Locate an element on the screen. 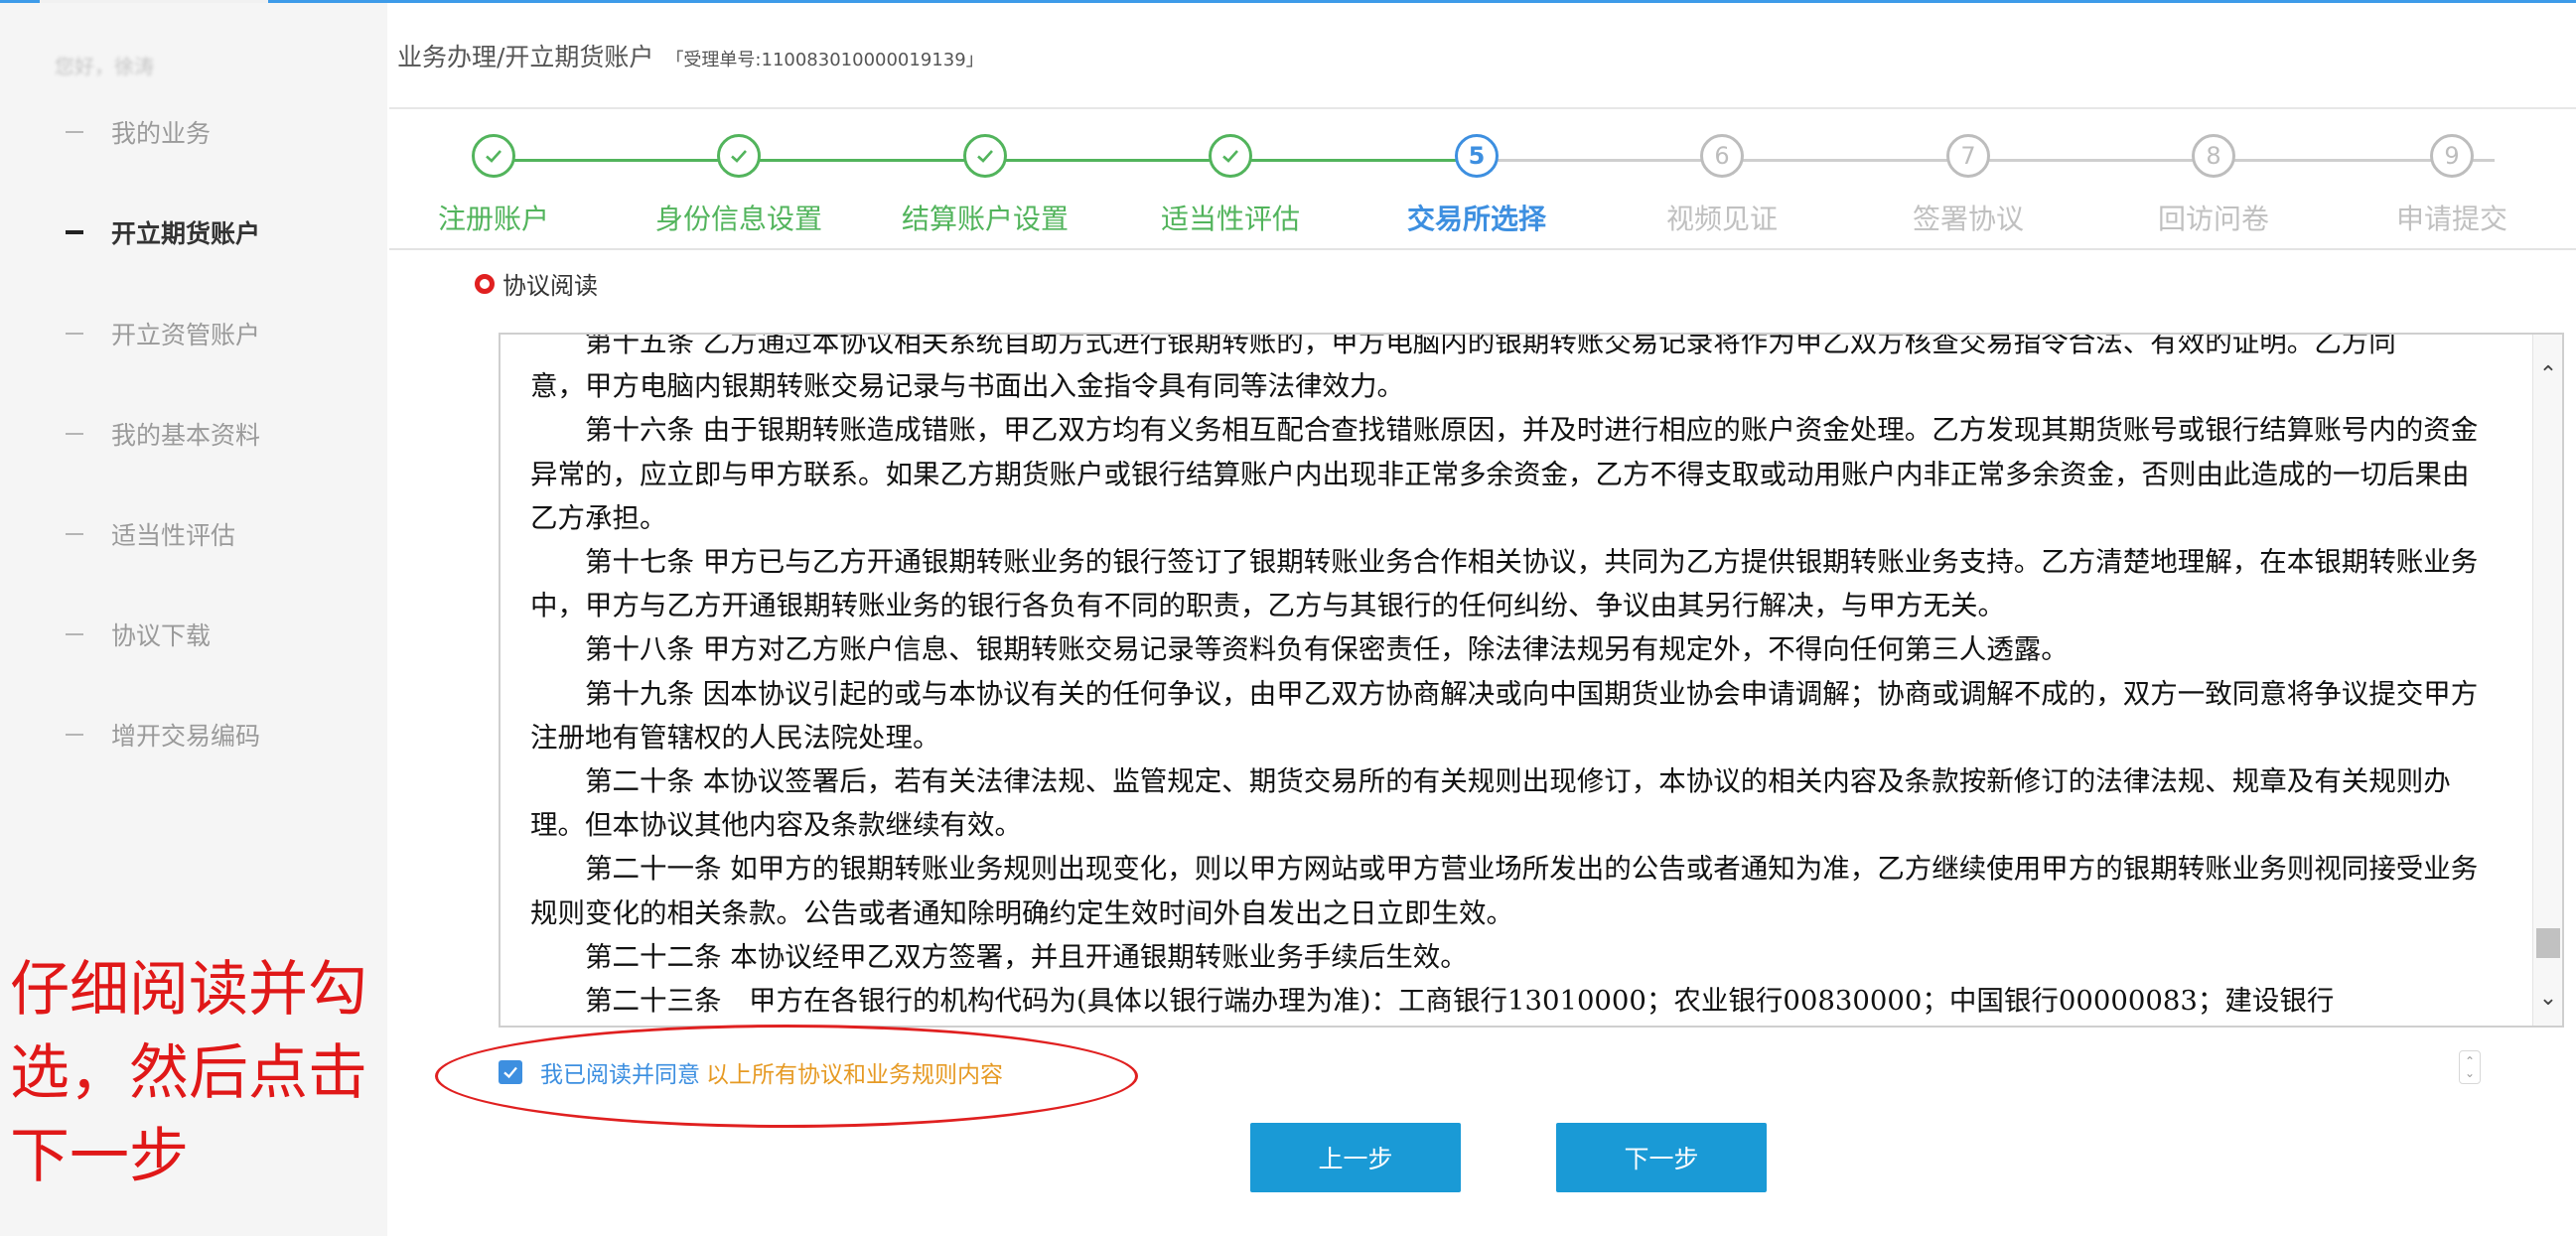 Image resolution: width=2576 pixels, height=1236 pixels. sidebar-item-label: 我的基本资料 is located at coordinates (186, 436).